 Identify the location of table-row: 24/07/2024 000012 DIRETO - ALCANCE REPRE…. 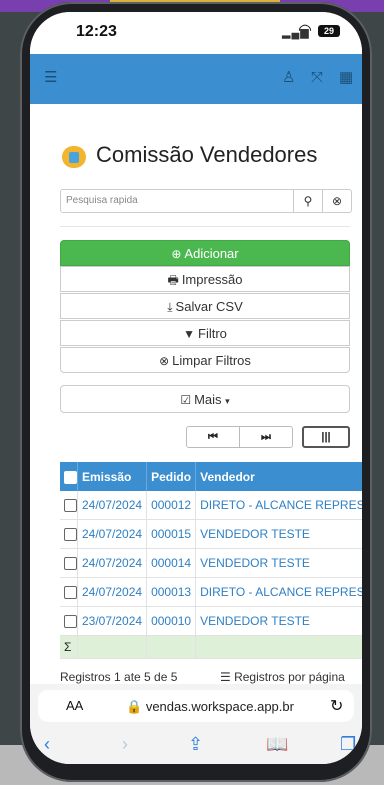
(211, 505).